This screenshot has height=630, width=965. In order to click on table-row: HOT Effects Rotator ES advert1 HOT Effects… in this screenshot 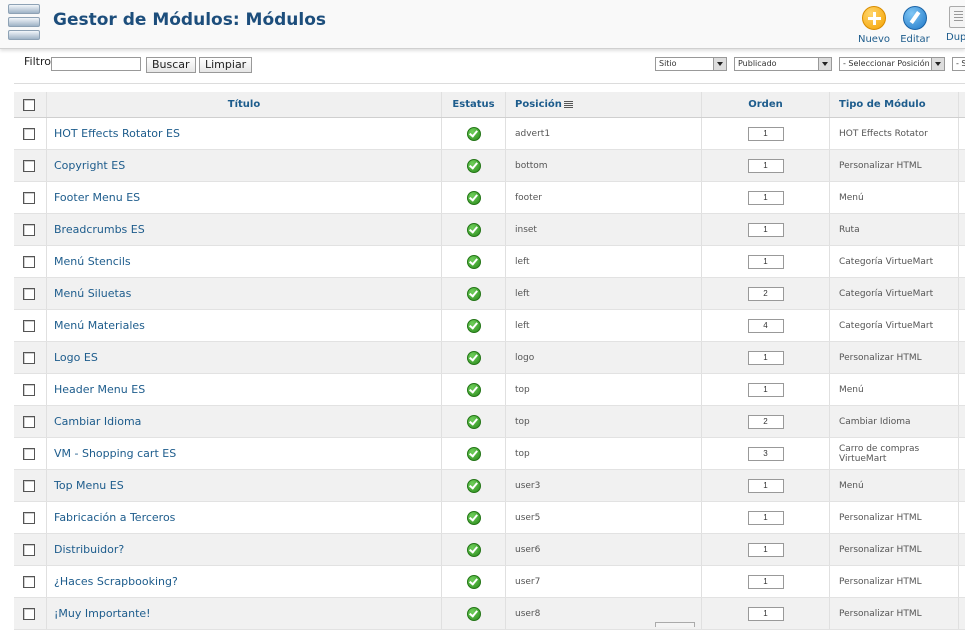, I will do `click(489, 134)`.